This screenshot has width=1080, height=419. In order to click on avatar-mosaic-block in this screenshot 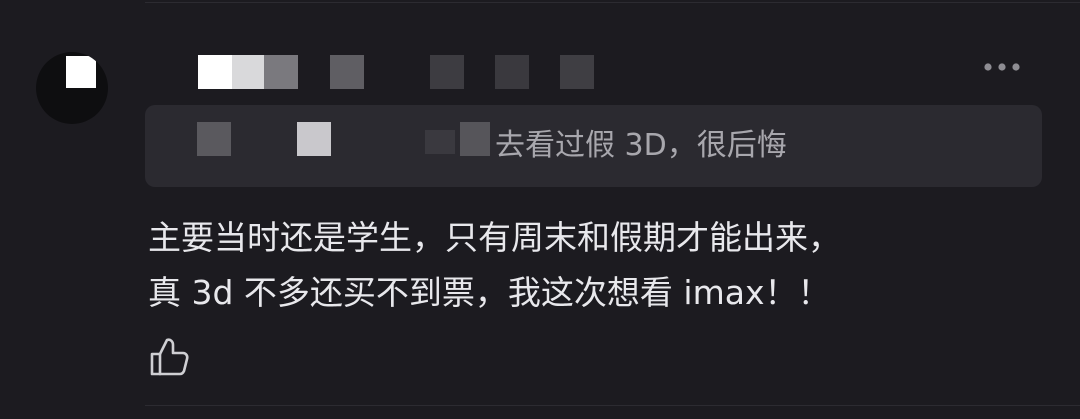, I will do `click(81, 72)`.